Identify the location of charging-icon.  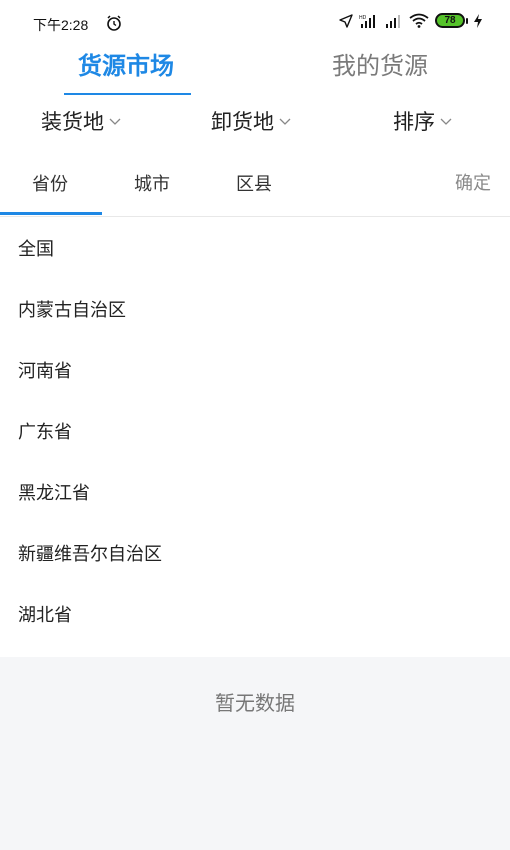
(478, 20).